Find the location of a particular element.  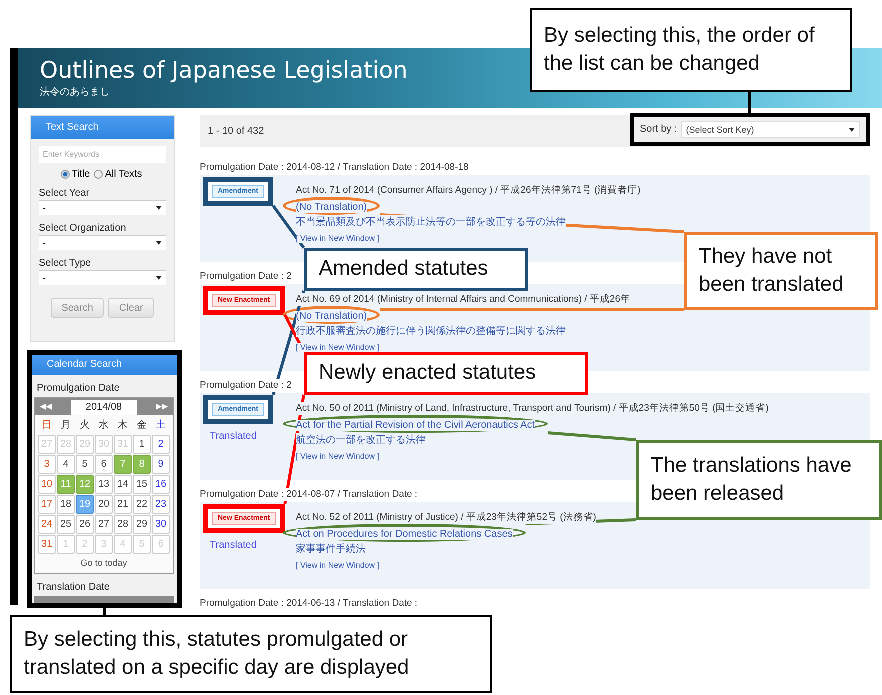

calendar-day: 25 is located at coordinates (66, 524).